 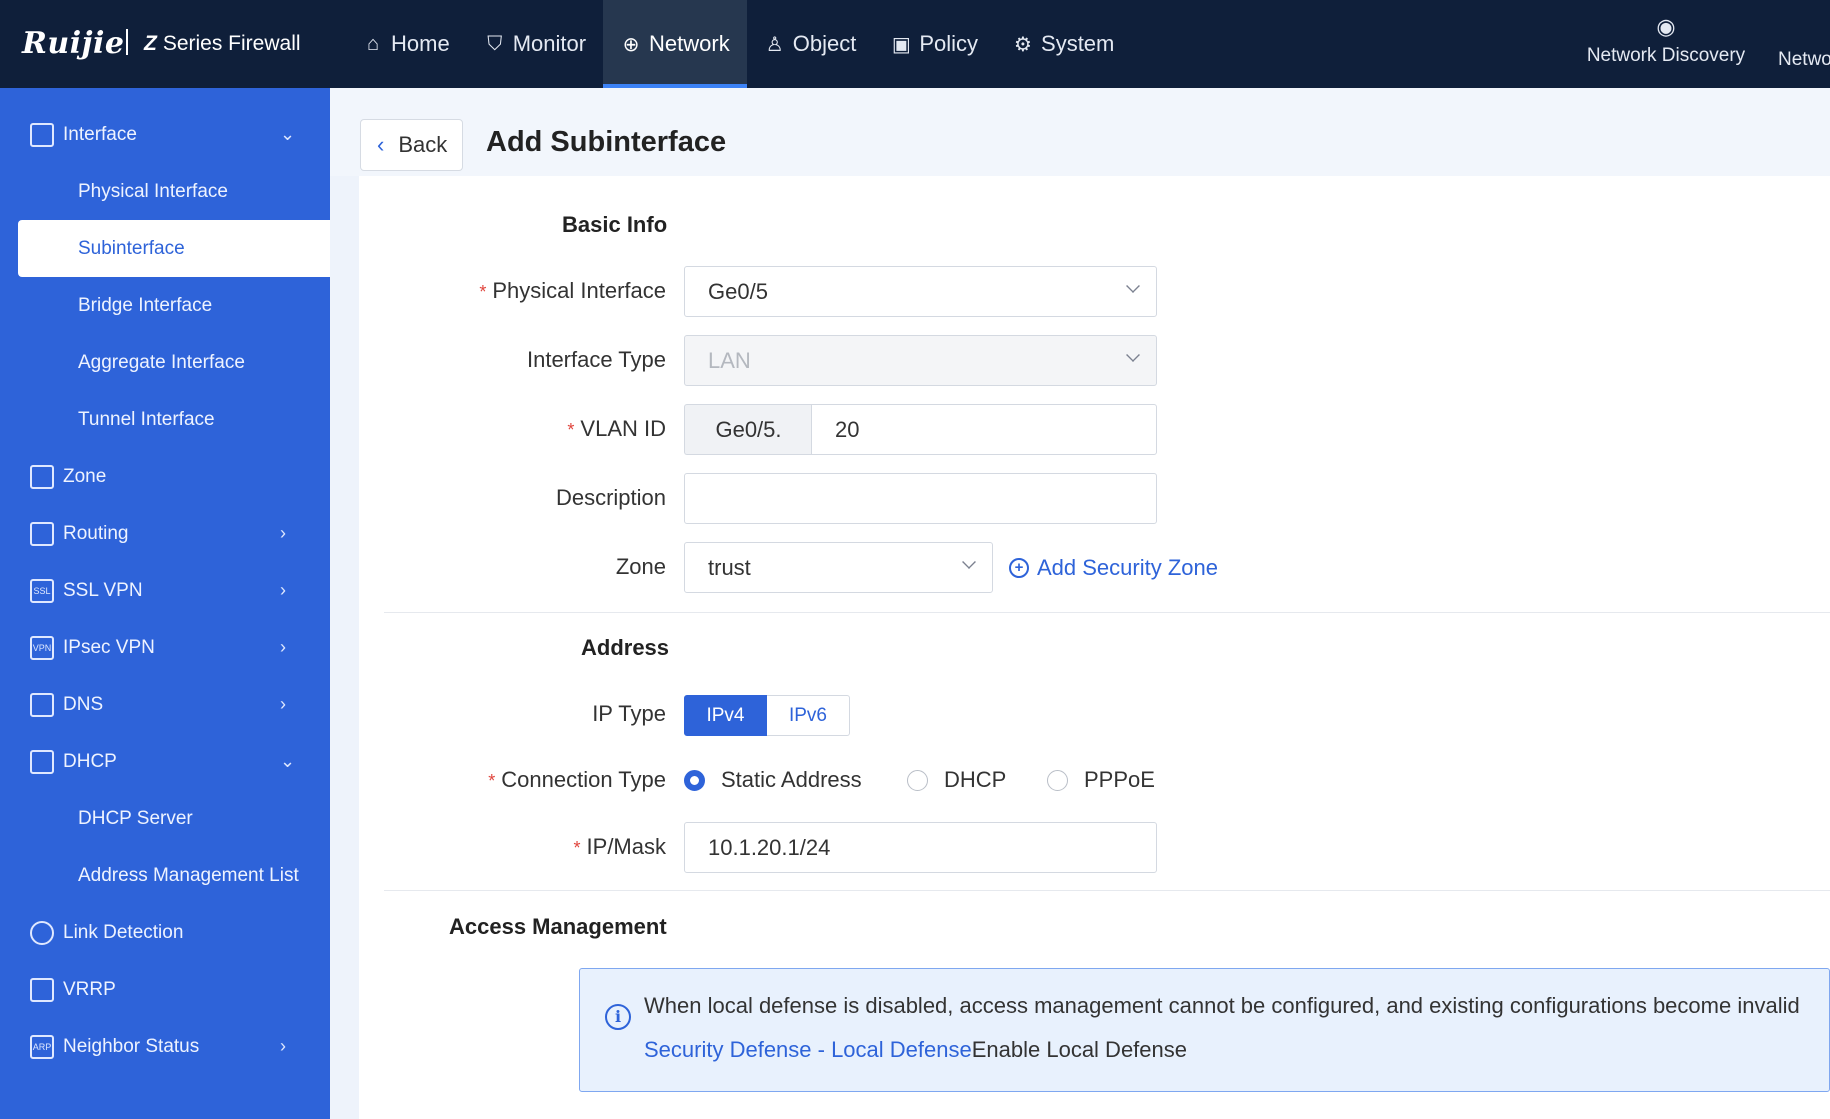 What do you see at coordinates (694, 780) in the screenshot?
I see `radio-checked-icon` at bounding box center [694, 780].